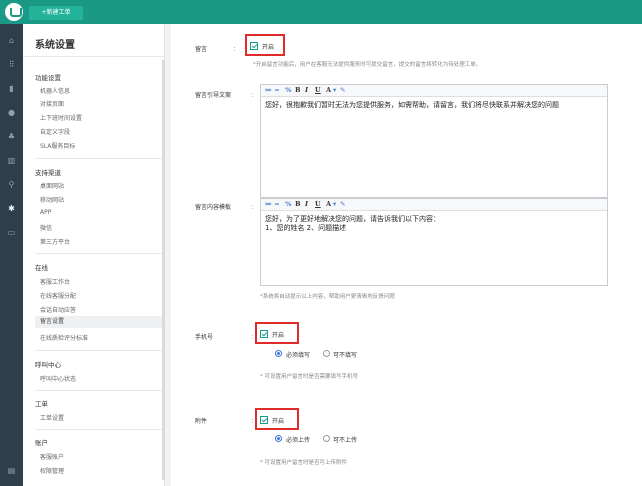 Image resolution: width=642 pixels, height=486 pixels. What do you see at coordinates (326, 438) in the screenshot?
I see `attachment-optional-radio` at bounding box center [326, 438].